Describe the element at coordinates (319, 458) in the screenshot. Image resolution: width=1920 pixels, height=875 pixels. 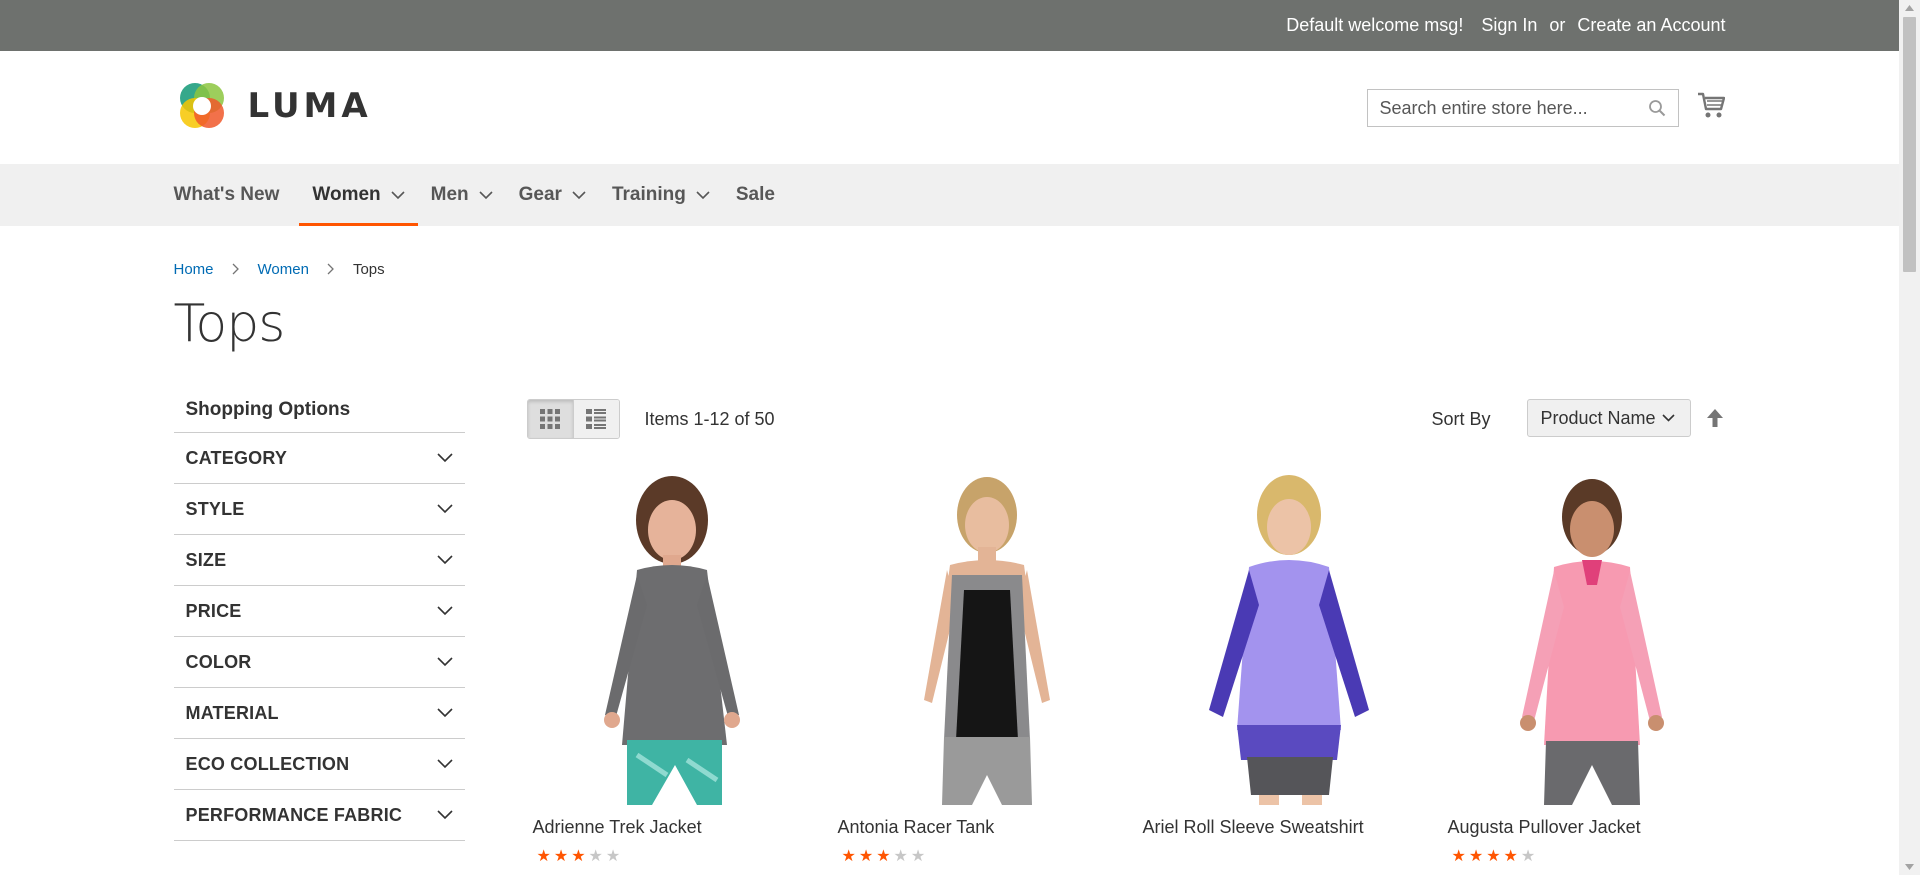
I see `filter-category: CATEGORY` at that location.